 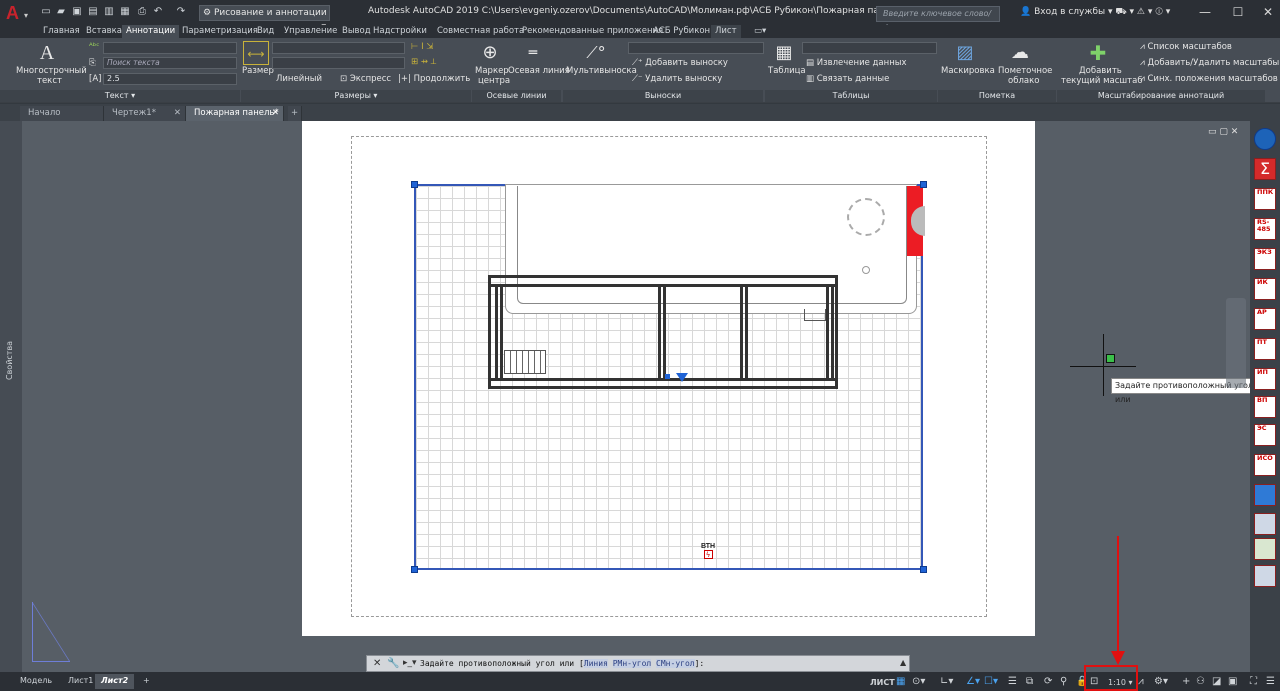 What do you see at coordinates (1098, 53) in the screenshot?
I see `add-current-scale-icon: ✚` at bounding box center [1098, 53].